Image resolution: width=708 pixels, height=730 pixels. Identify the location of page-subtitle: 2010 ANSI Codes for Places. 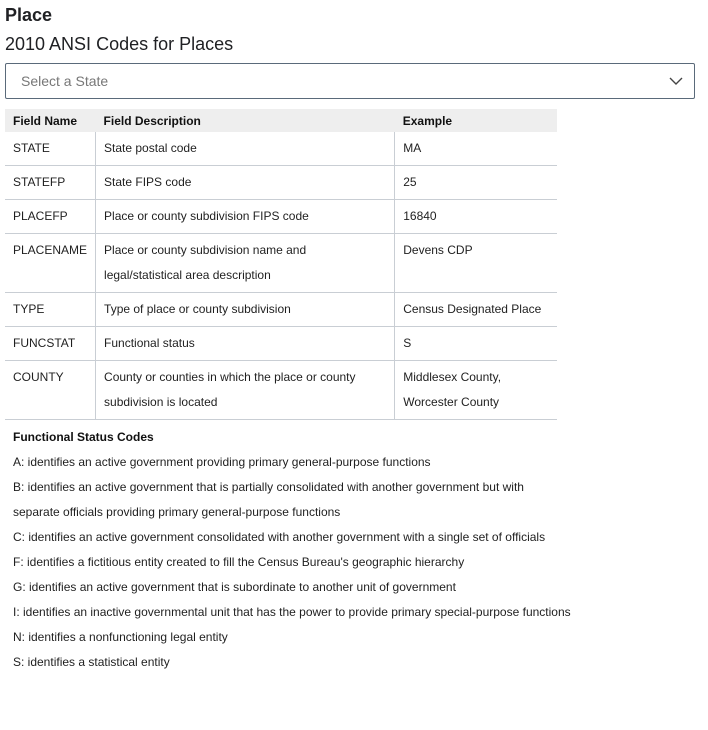
(119, 44).